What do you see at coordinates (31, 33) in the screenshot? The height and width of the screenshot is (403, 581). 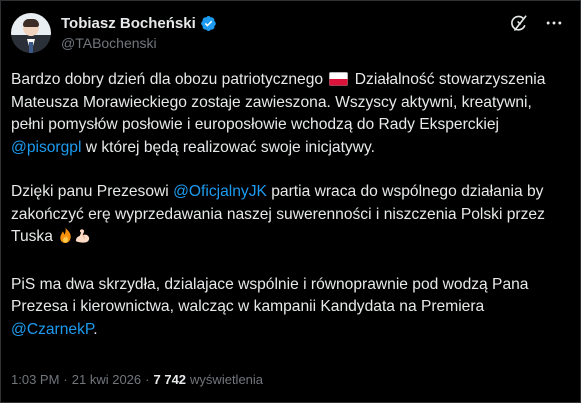 I see `avatar` at bounding box center [31, 33].